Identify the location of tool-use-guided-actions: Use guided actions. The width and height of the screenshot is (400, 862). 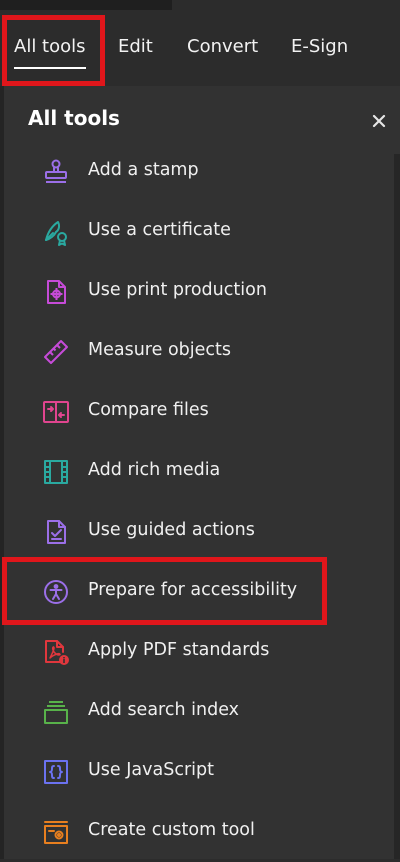
(197, 532).